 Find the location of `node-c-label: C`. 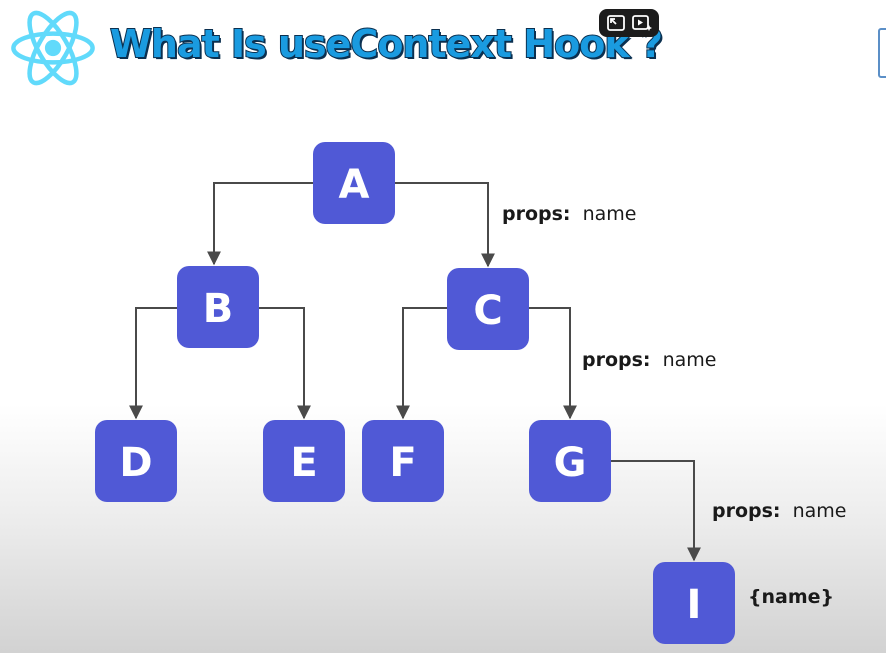

node-c-label: C is located at coordinates (487, 311).